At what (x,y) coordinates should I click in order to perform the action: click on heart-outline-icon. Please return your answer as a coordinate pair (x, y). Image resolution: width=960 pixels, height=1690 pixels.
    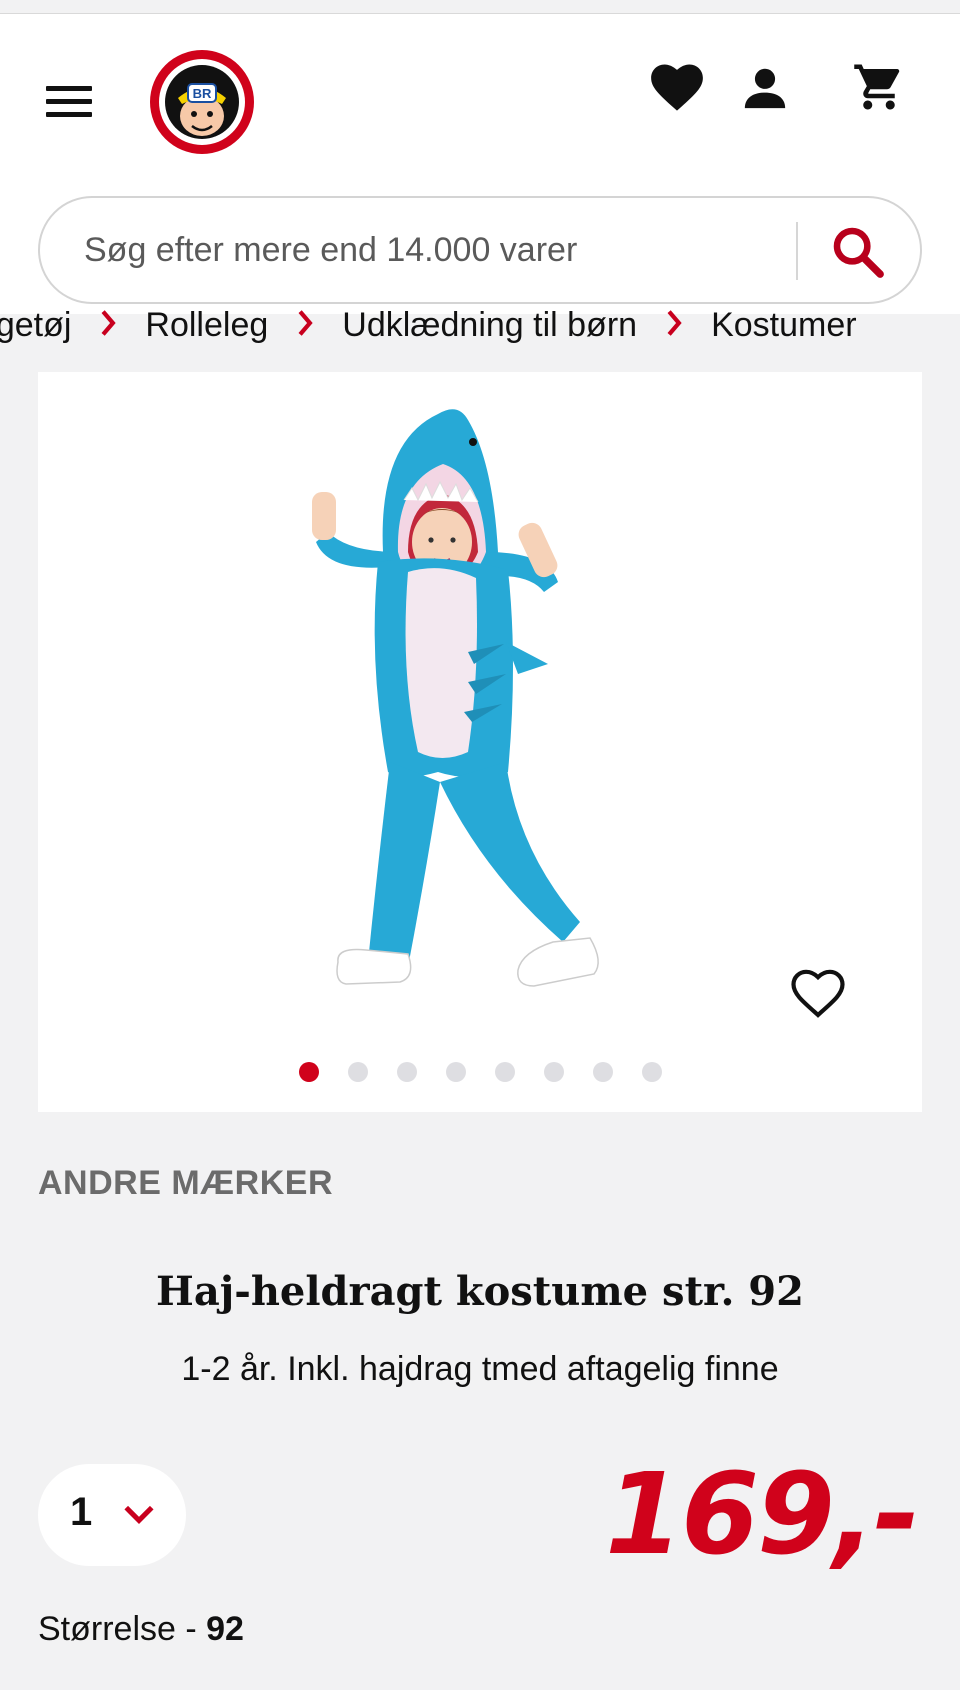
    Looking at the image, I should click on (818, 994).